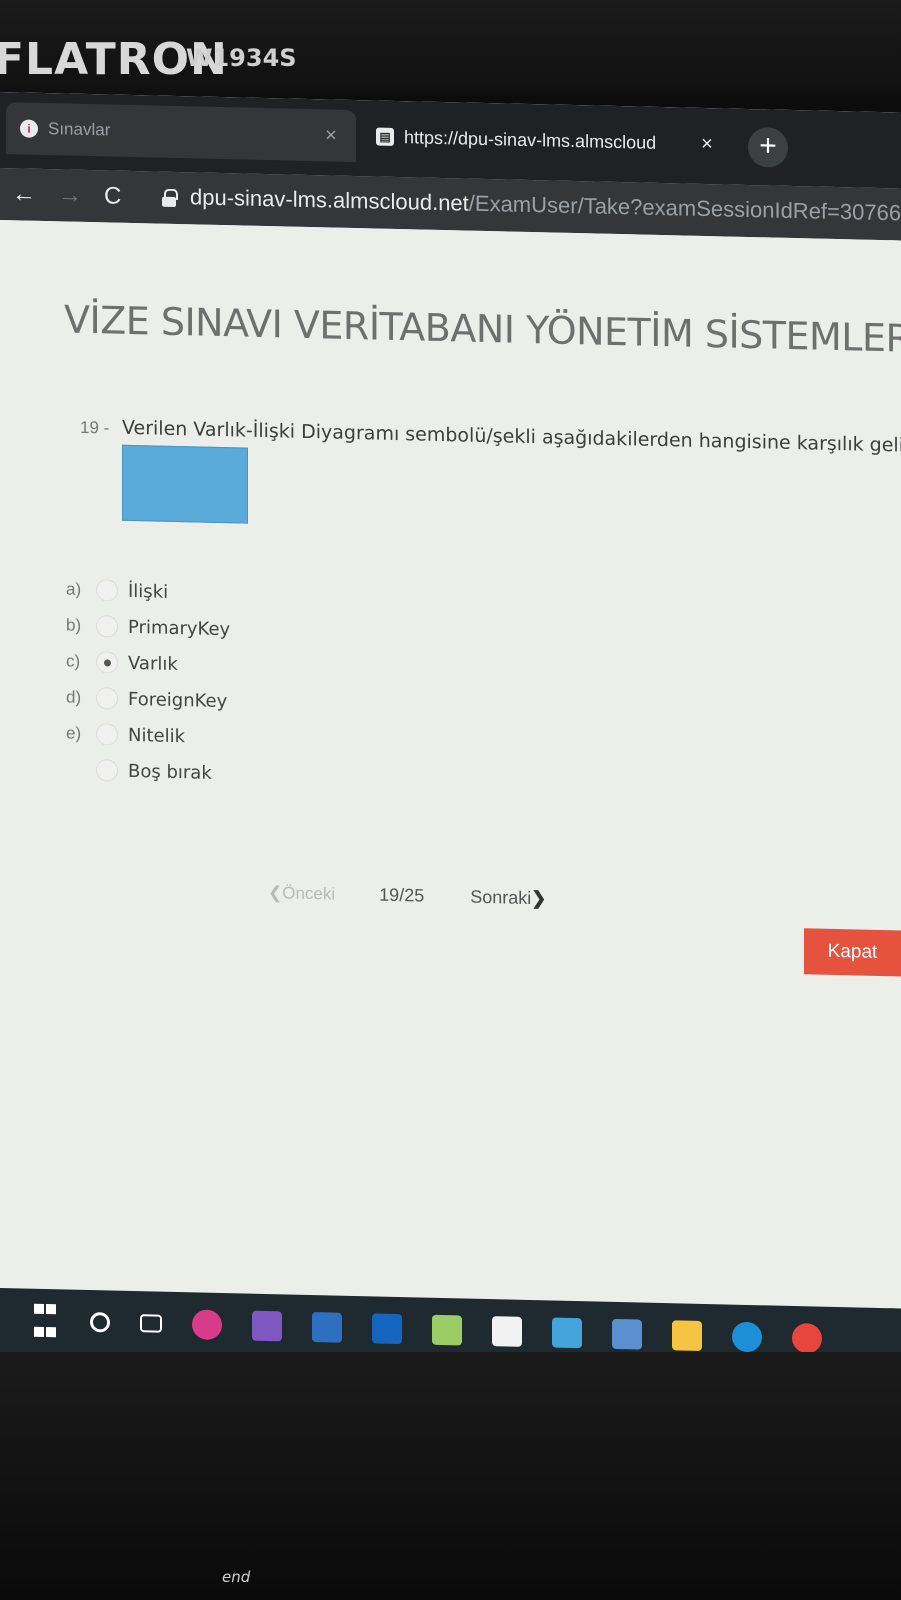  What do you see at coordinates (70, 195) in the screenshot?
I see `forward-icon: →` at bounding box center [70, 195].